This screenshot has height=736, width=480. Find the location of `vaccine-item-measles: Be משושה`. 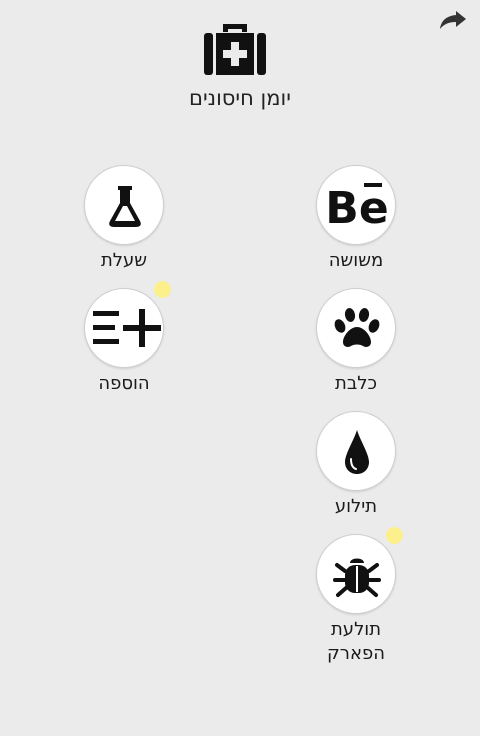

vaccine-item-measles: Be משושה is located at coordinates (356, 219).